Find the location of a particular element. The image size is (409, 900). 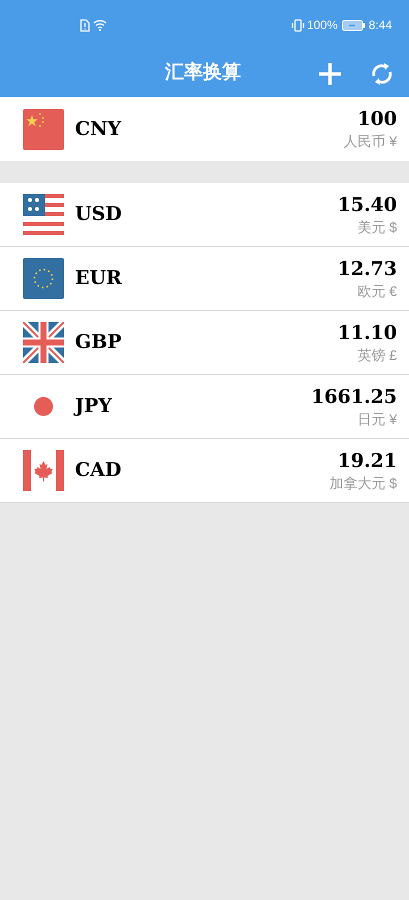

sim-alert-icon is located at coordinates (85, 25).